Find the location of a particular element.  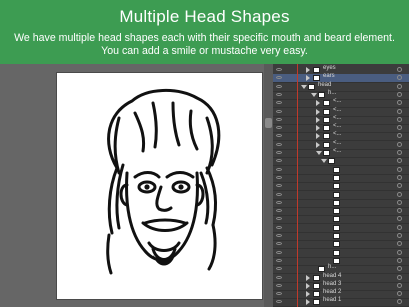

layer-label: ears is located at coordinates (329, 76).